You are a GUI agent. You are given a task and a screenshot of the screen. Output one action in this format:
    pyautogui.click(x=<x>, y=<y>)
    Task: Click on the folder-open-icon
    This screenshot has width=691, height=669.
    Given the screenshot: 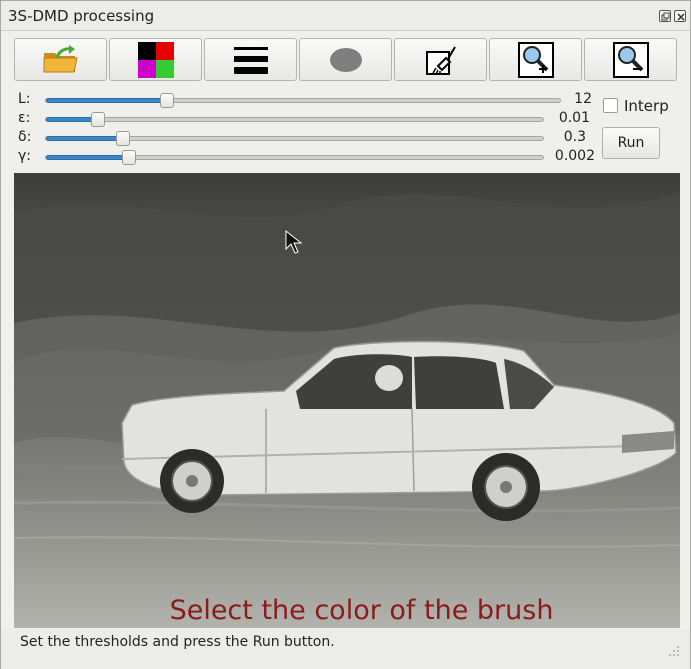 What is the action you would take?
    pyautogui.click(x=60, y=58)
    